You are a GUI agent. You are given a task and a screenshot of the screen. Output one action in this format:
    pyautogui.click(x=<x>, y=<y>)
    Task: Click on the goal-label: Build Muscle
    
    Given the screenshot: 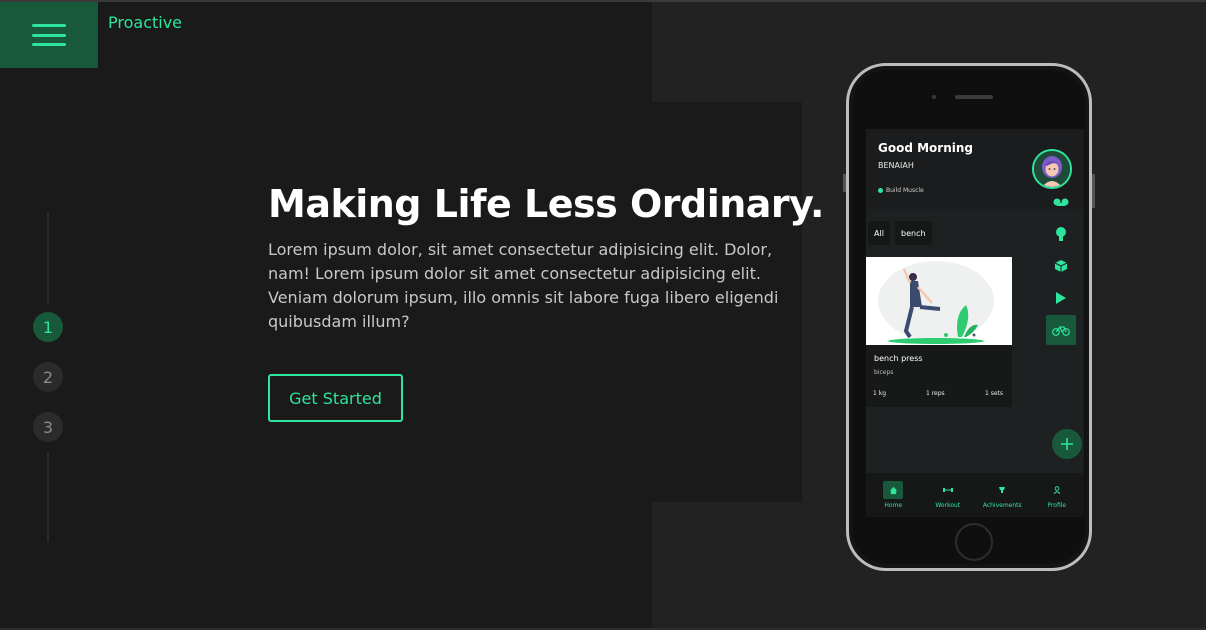 What is the action you would take?
    pyautogui.click(x=901, y=190)
    